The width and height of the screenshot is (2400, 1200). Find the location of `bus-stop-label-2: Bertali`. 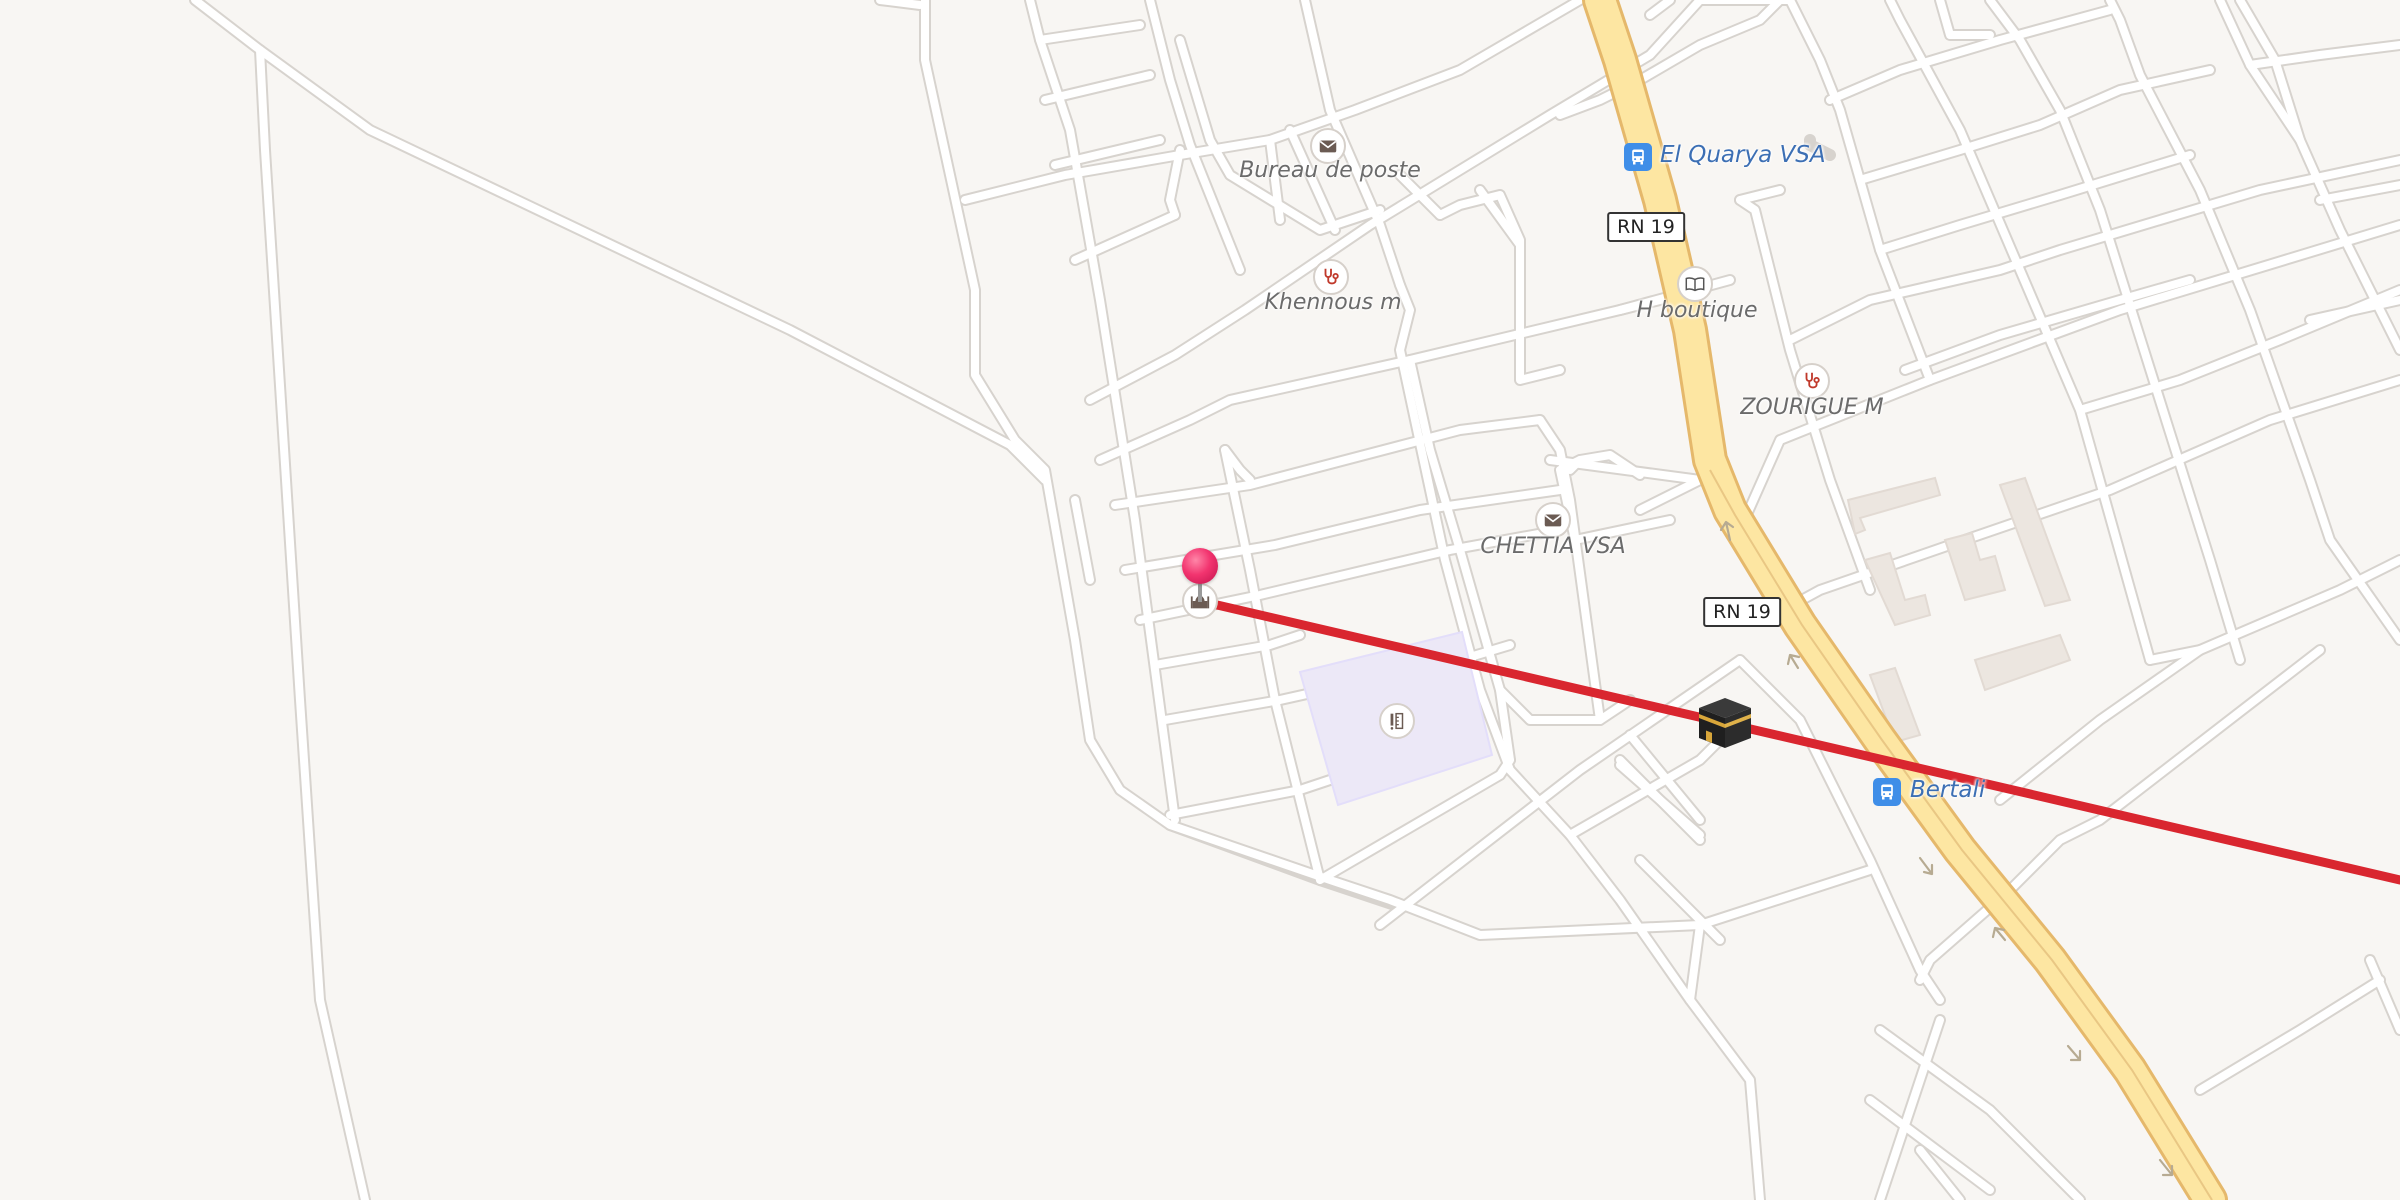

bus-stop-label-2: Bertali is located at coordinates (1948, 790).